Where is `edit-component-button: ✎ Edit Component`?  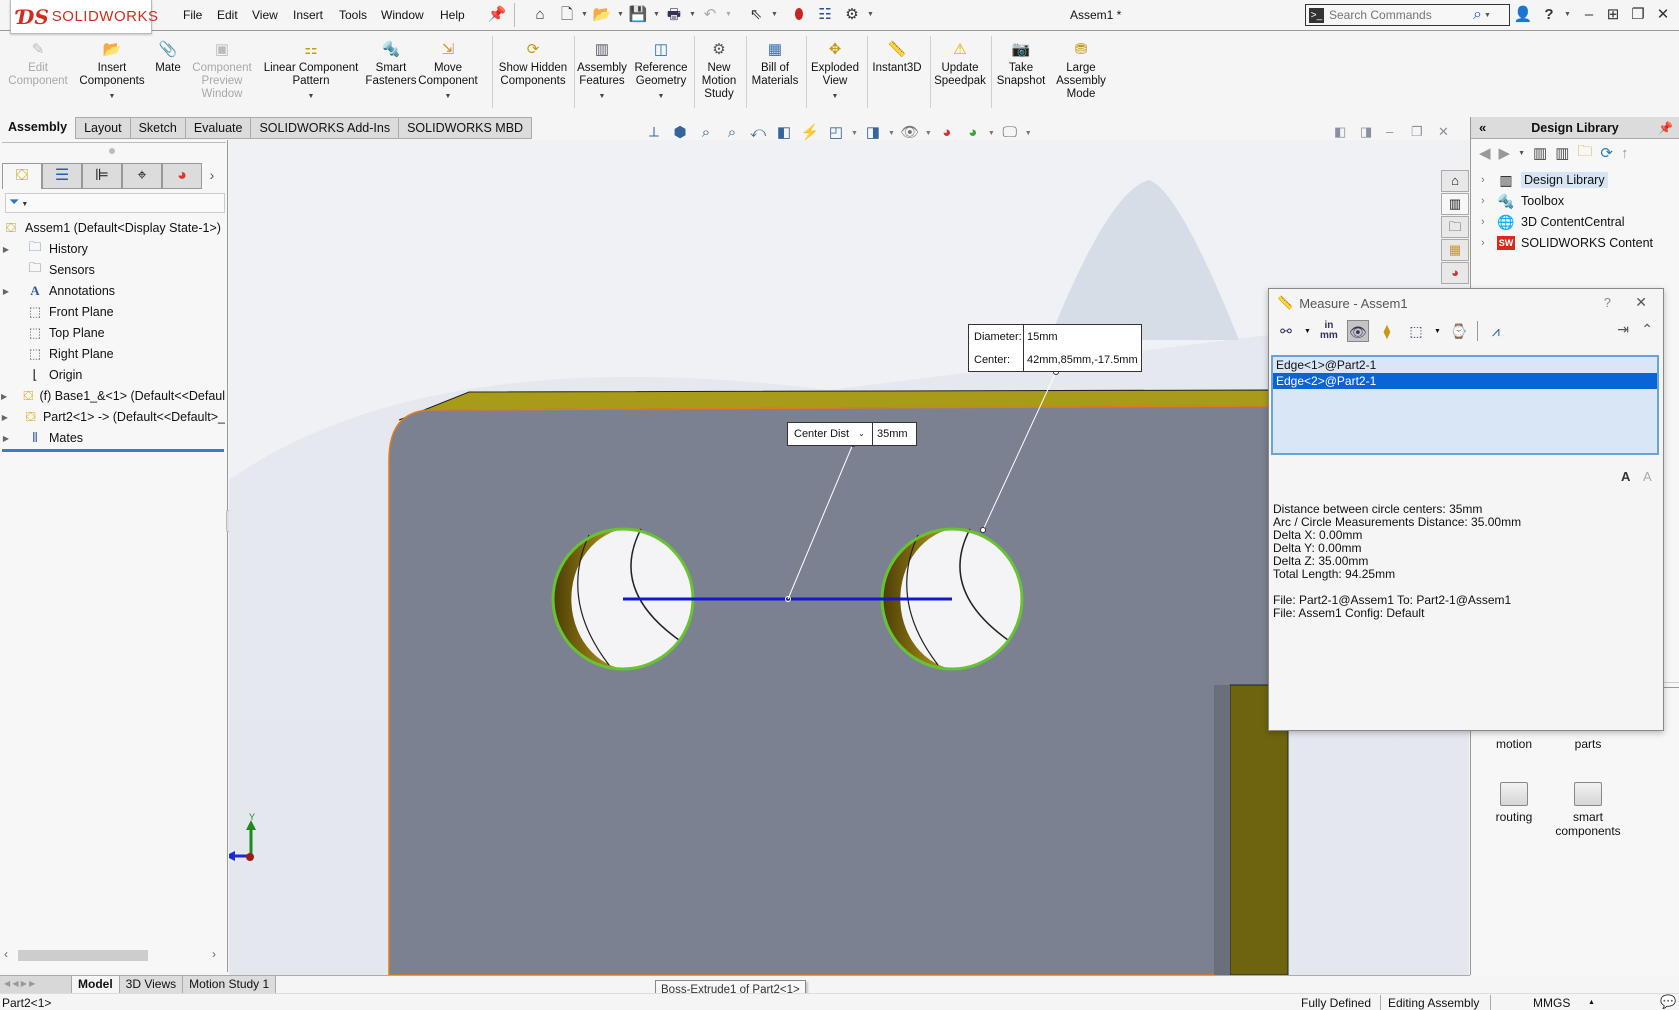 edit-component-button: ✎ Edit Component is located at coordinates (38, 63).